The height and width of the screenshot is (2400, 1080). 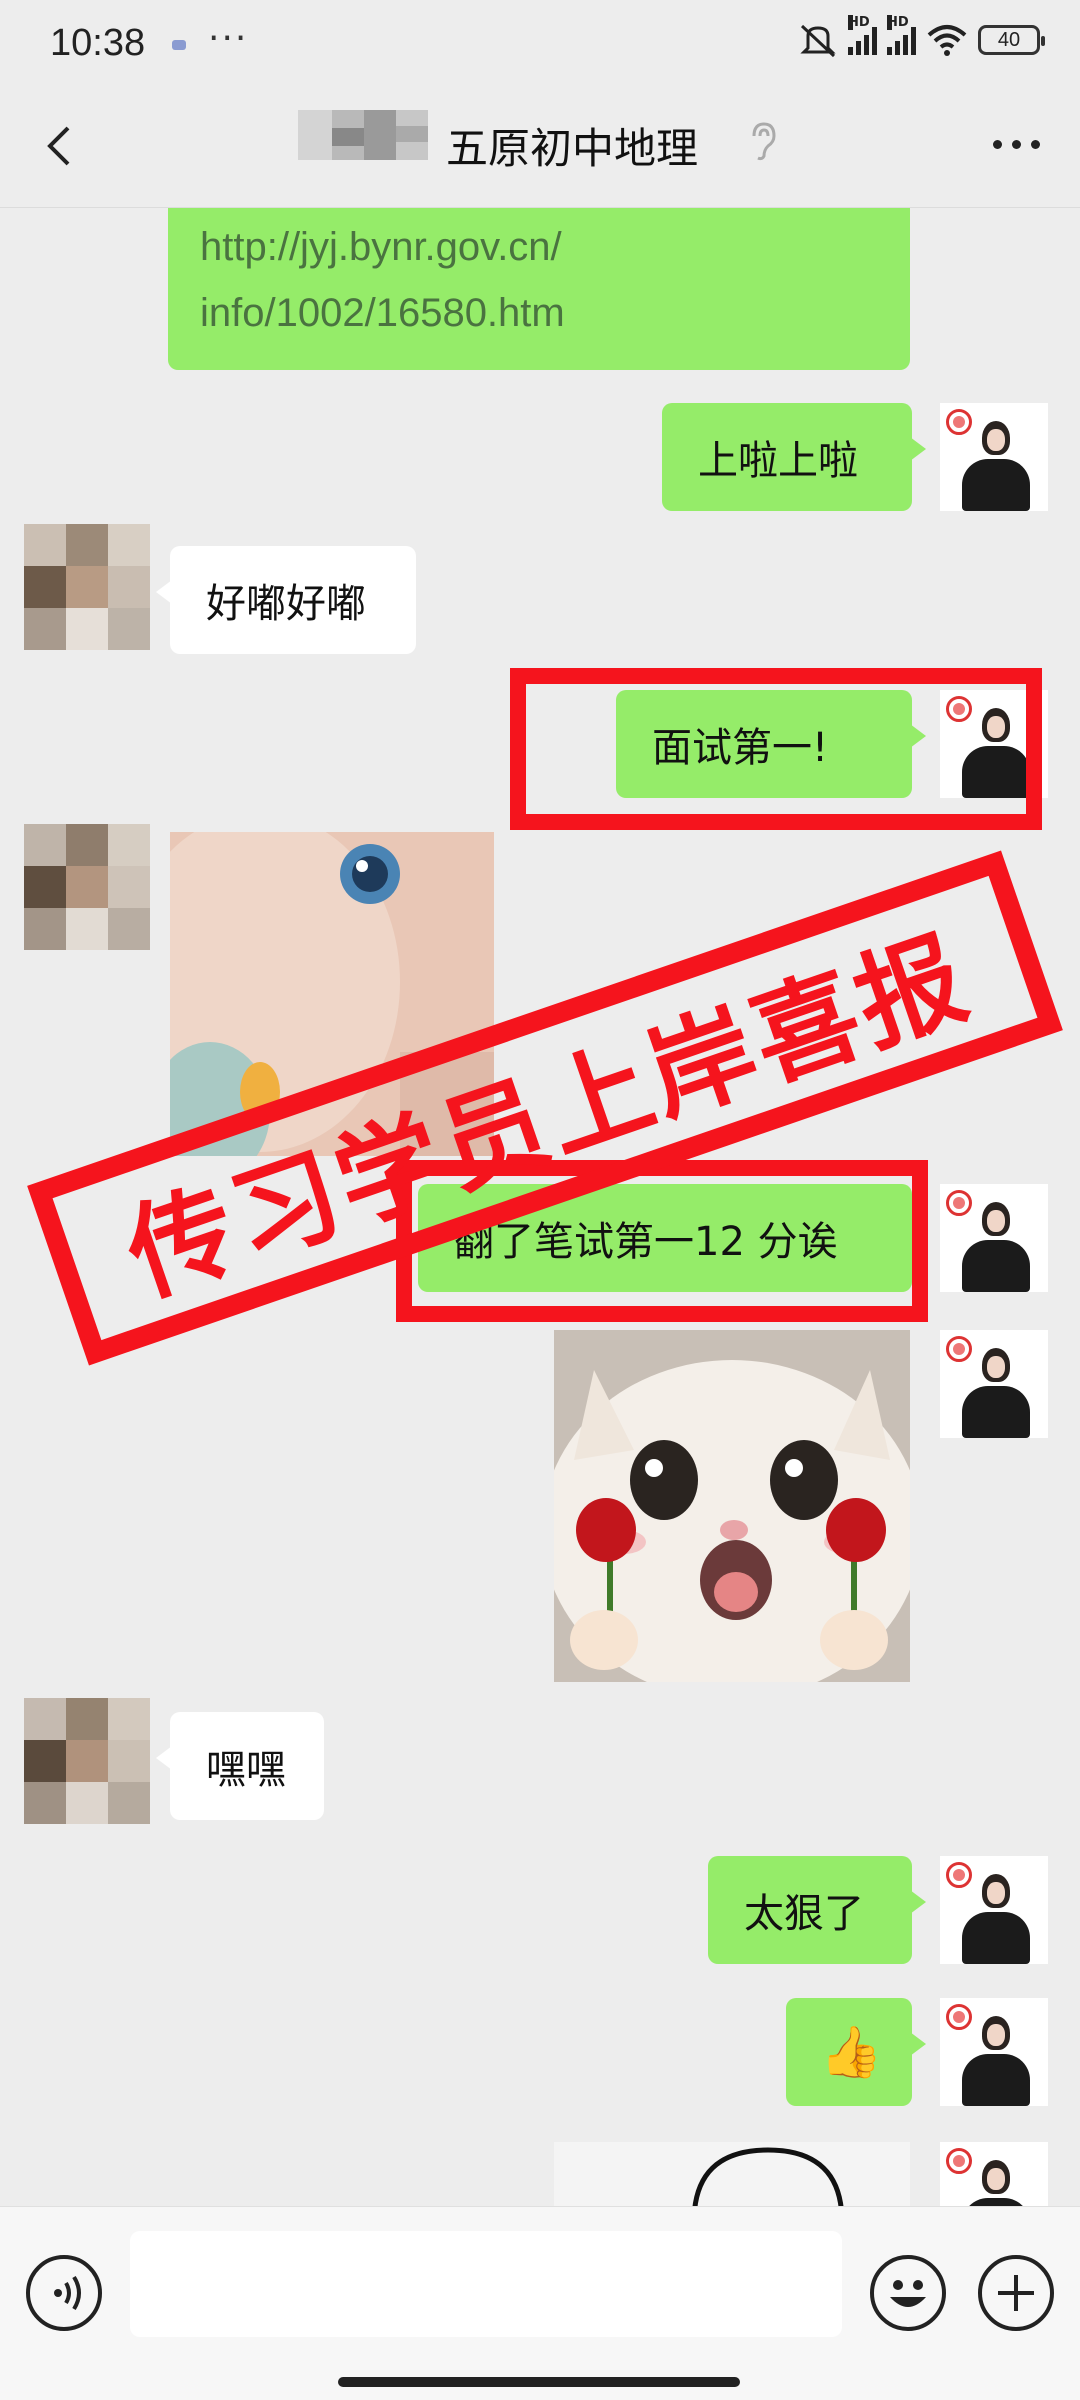 I want to click on status-time: 10:38, so click(x=98, y=43).